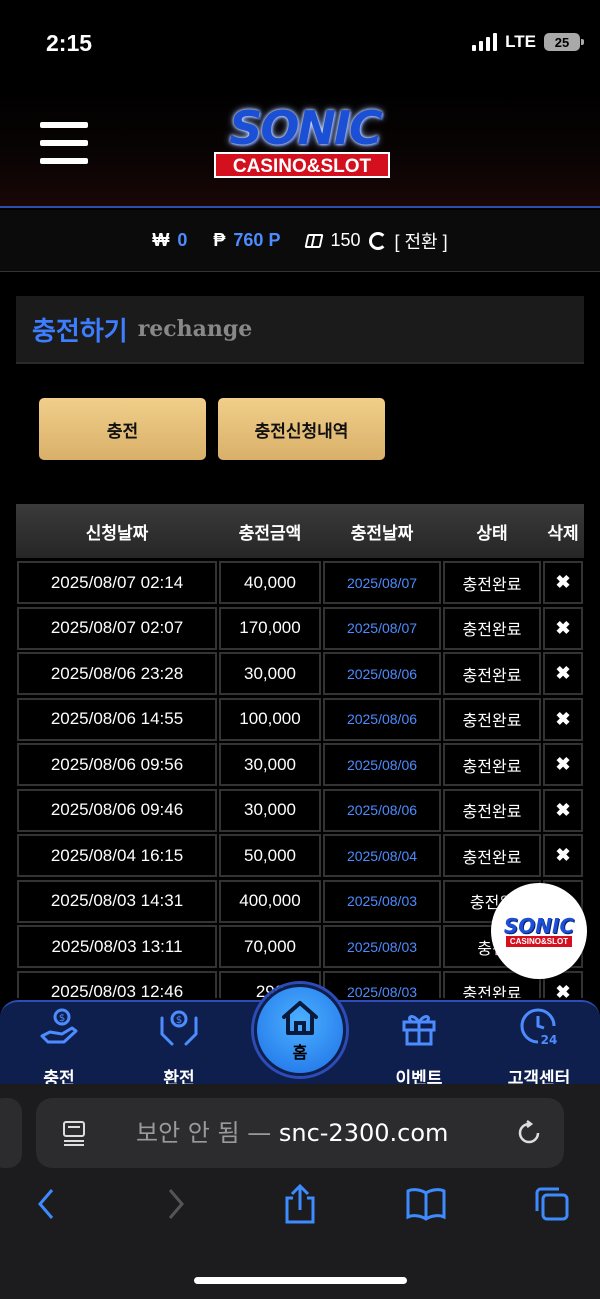 This screenshot has width=600, height=1299. I want to click on page-title-en: rechange, so click(195, 329).